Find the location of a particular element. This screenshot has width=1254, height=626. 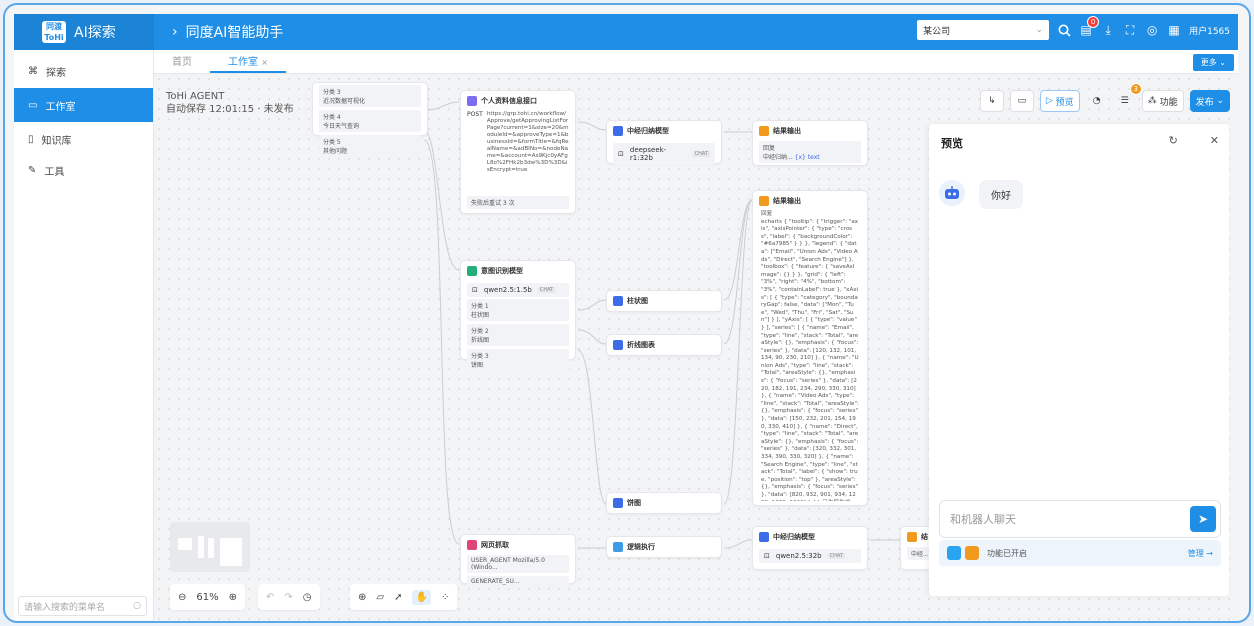

send-button: ➤ is located at coordinates (1203, 519).